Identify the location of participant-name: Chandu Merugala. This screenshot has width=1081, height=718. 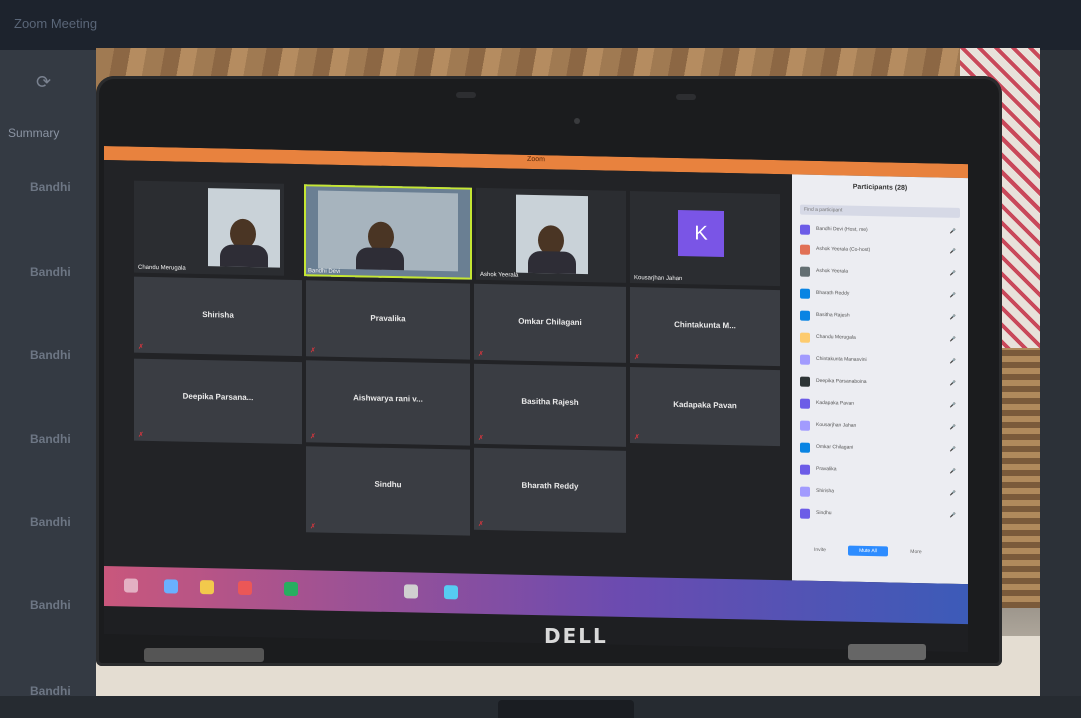
(836, 337).